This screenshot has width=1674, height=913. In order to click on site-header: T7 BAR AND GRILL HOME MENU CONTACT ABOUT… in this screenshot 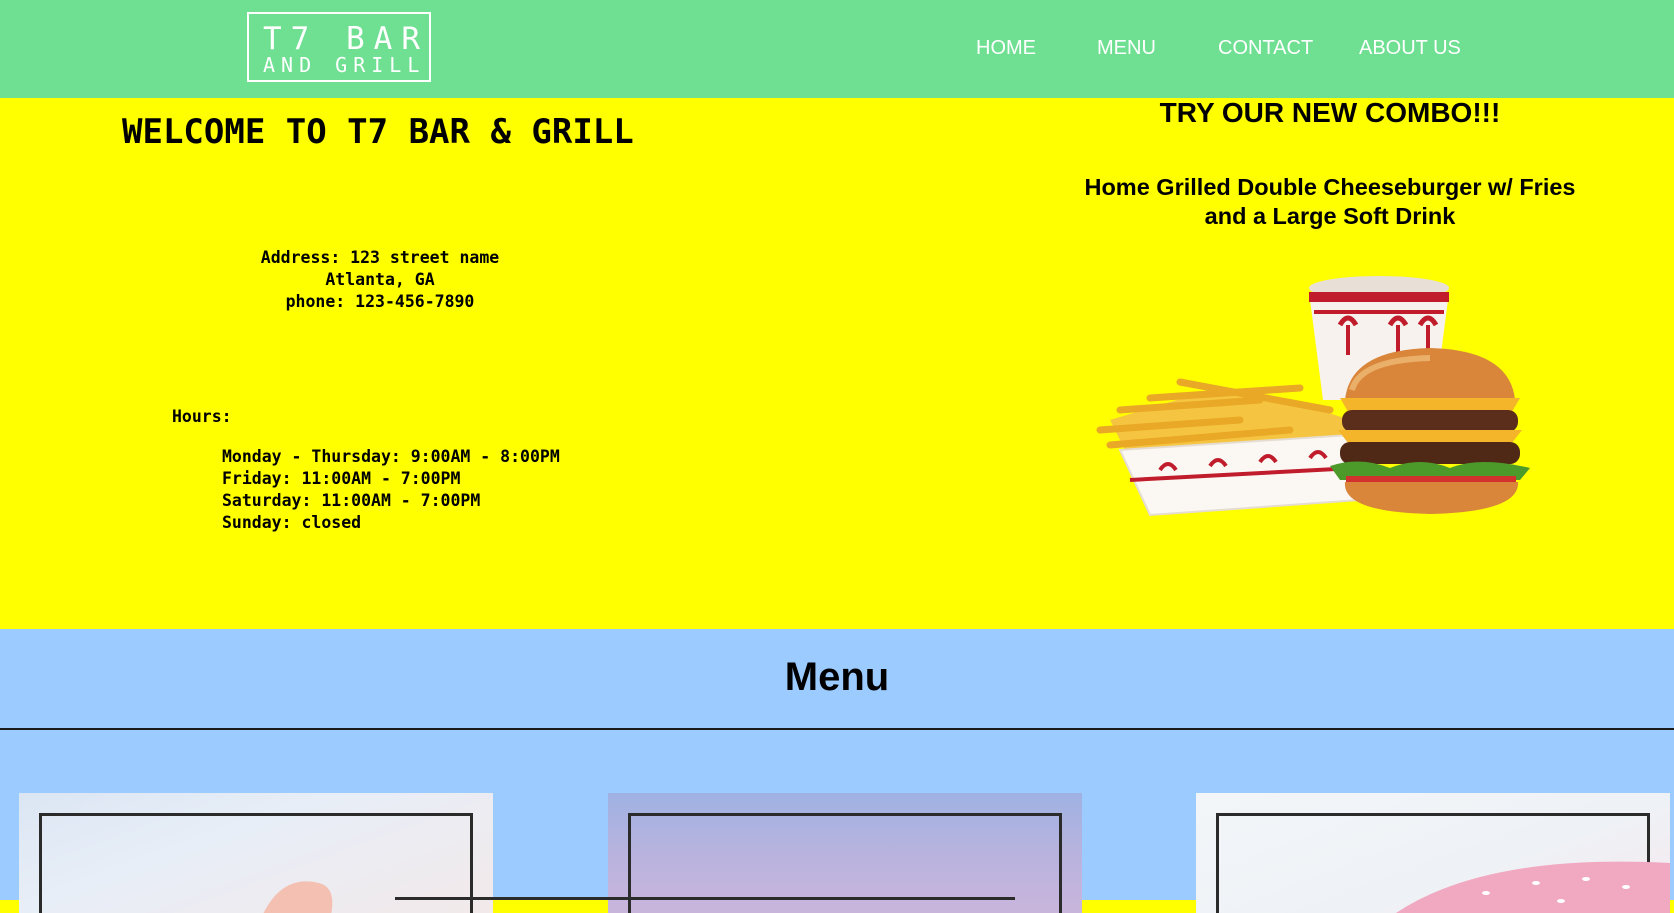, I will do `click(837, 49)`.